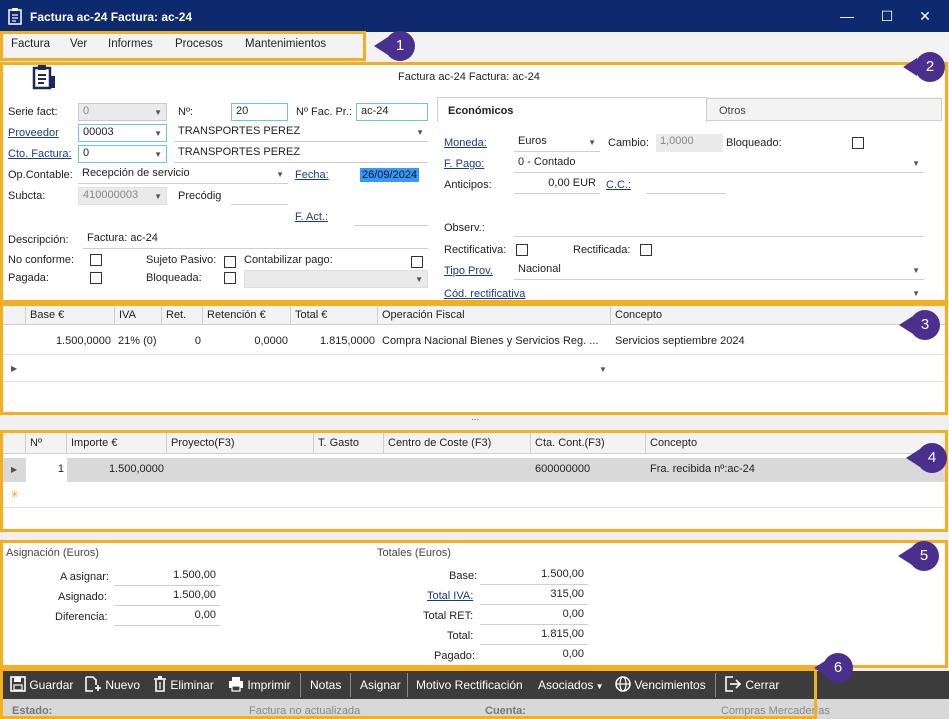  I want to click on a-asignar-label: A asignar:, so click(84, 577).